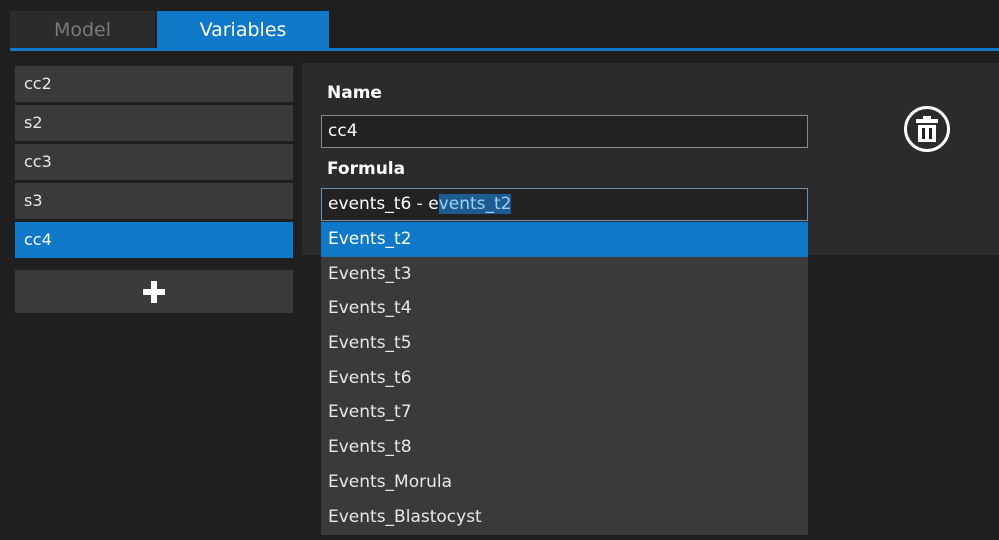  I want to click on tab-variables: Variables, so click(243, 29).